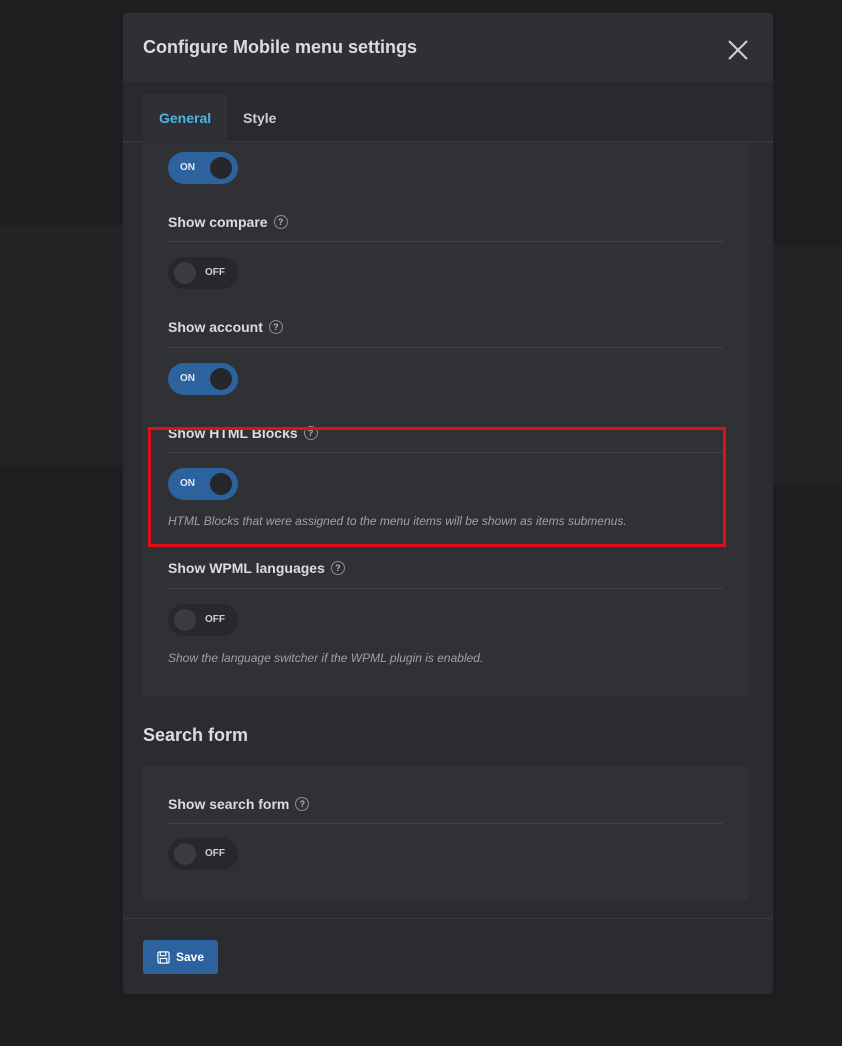 Image resolution: width=842 pixels, height=1046 pixels. What do you see at coordinates (448, 47) in the screenshot?
I see `modal-header: Configure Mobile menu settings` at bounding box center [448, 47].